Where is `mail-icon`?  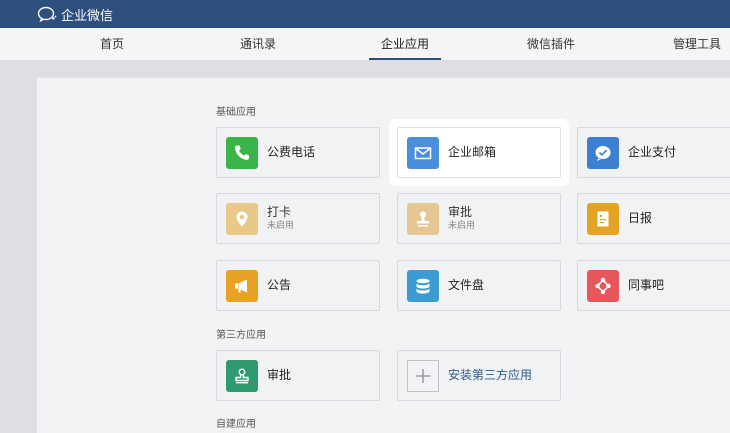 mail-icon is located at coordinates (423, 152).